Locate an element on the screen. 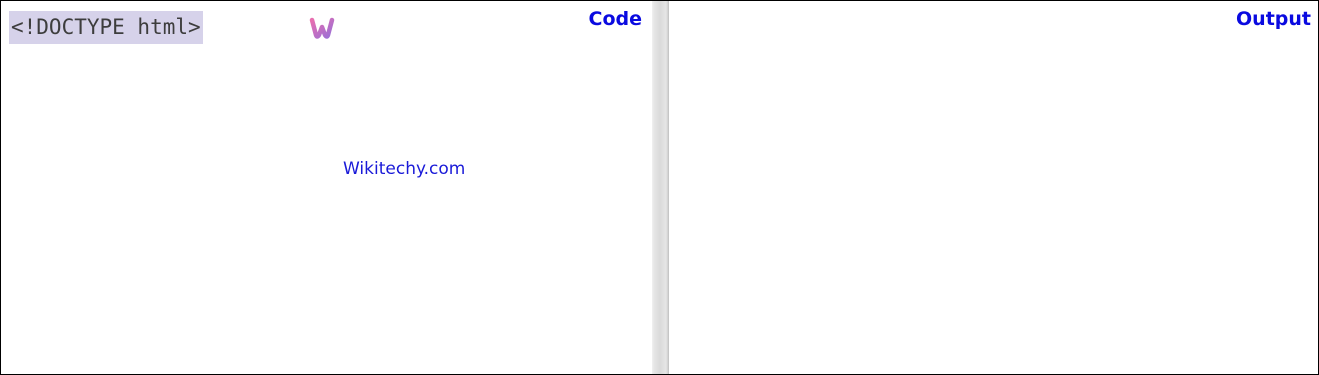 The width and height of the screenshot is (1319, 375). code-panel-label: Code is located at coordinates (615, 19).